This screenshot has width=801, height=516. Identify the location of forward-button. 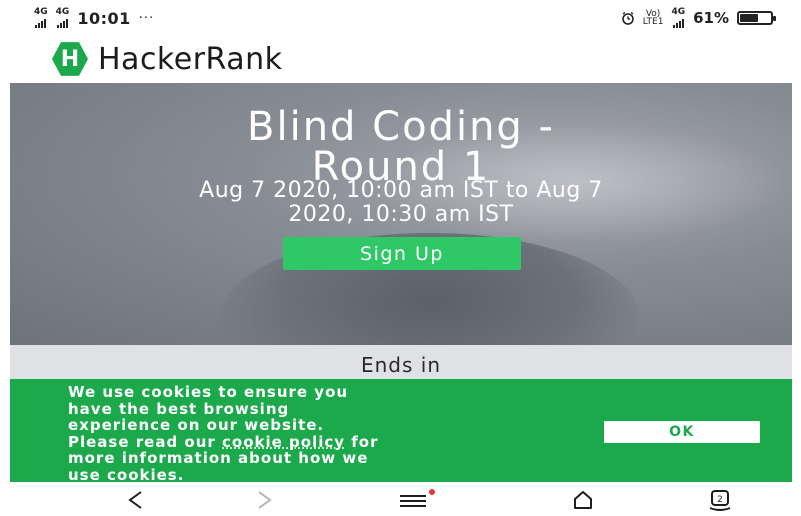
(265, 500).